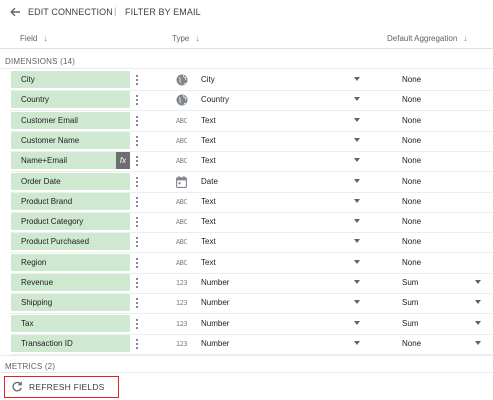  I want to click on field-name-chip: Revenue, so click(70, 282).